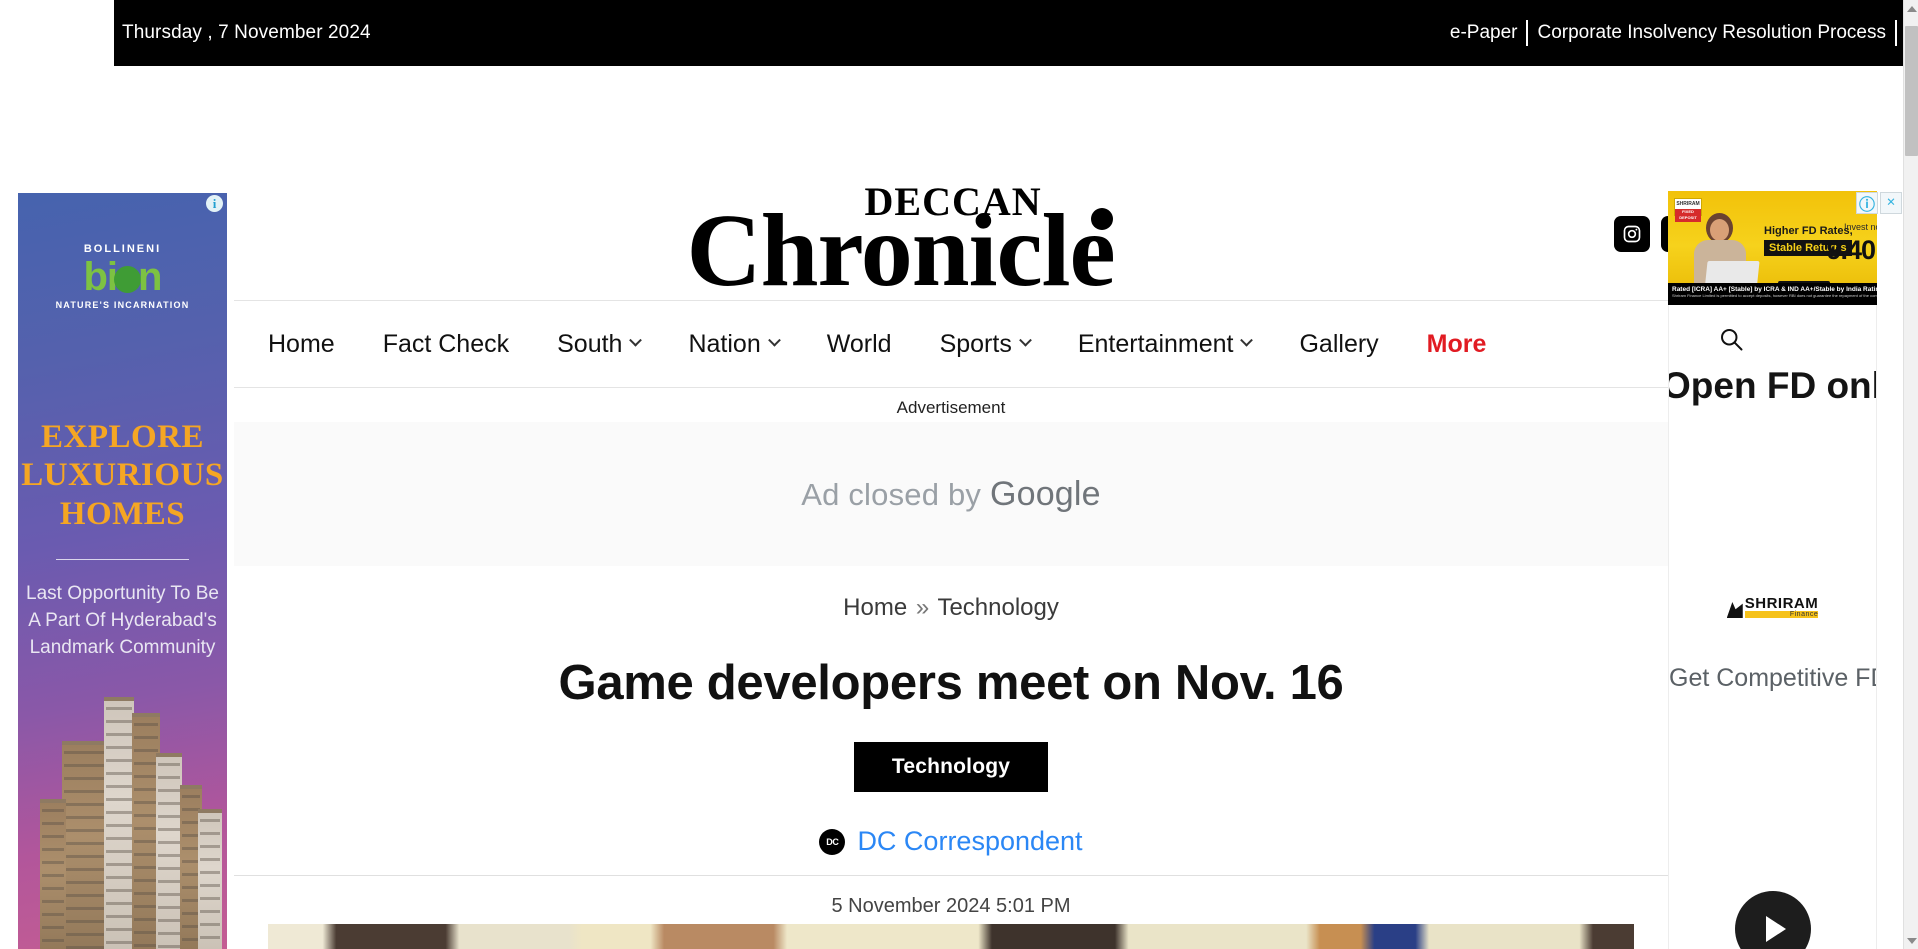 Image resolution: width=1918 pixels, height=949 pixels. I want to click on nav-label: Nation, so click(724, 343).